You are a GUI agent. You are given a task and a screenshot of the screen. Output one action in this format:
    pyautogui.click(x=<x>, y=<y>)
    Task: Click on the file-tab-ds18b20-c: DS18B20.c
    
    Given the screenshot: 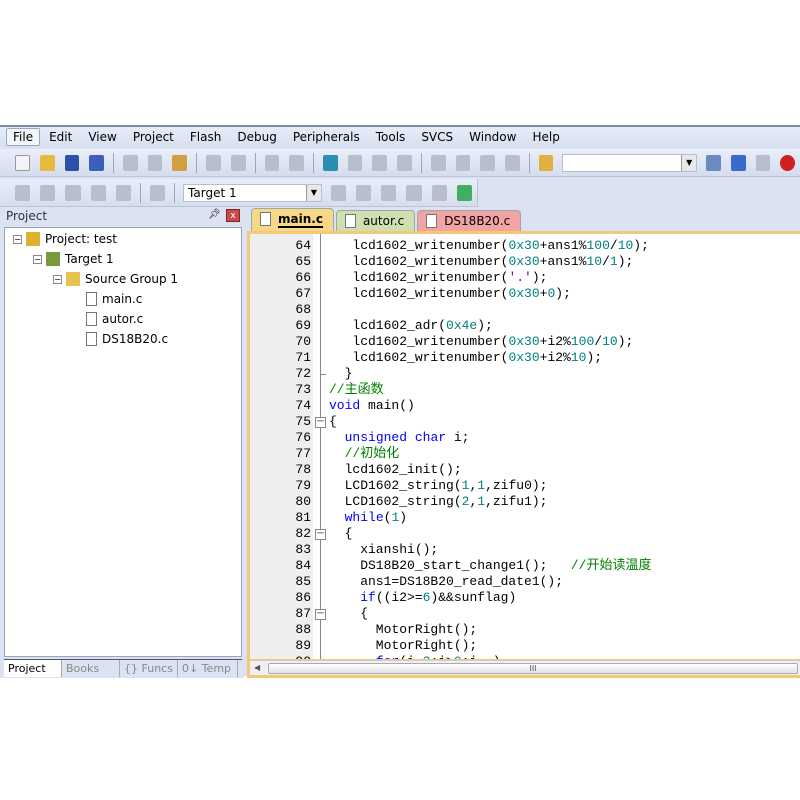 What is the action you would take?
    pyautogui.click(x=469, y=220)
    